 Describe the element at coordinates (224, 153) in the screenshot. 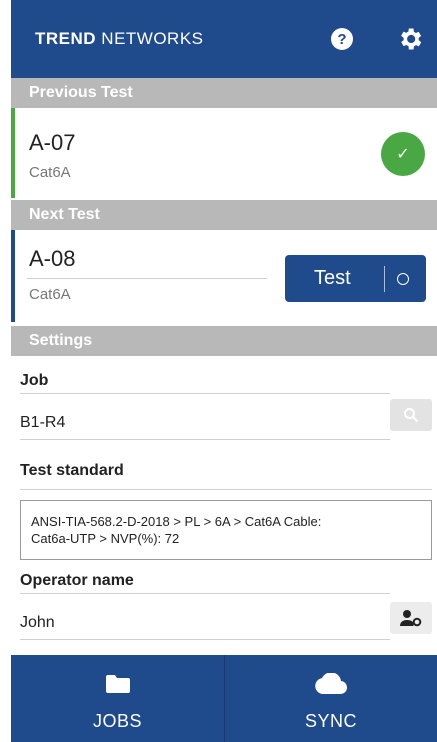

I see `previous-test-card: A-07 Cat6A` at that location.